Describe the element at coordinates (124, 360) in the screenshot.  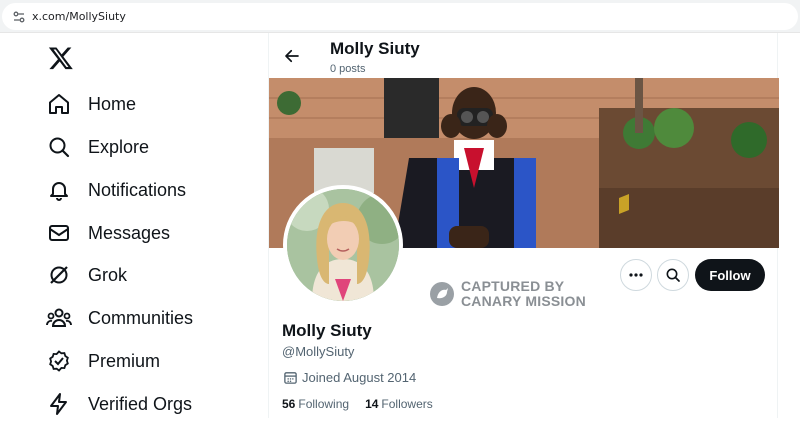
I see `sidebar-item-label: Premium` at that location.